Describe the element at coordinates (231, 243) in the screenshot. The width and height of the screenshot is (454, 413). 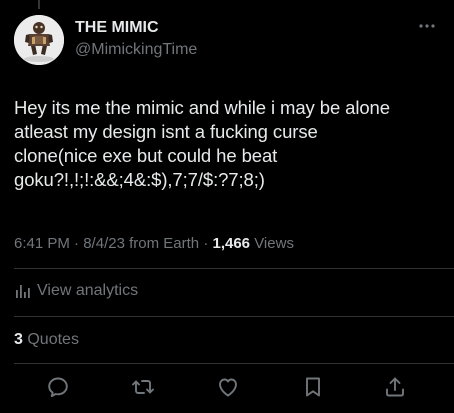
I see `views-count: 1,466` at that location.